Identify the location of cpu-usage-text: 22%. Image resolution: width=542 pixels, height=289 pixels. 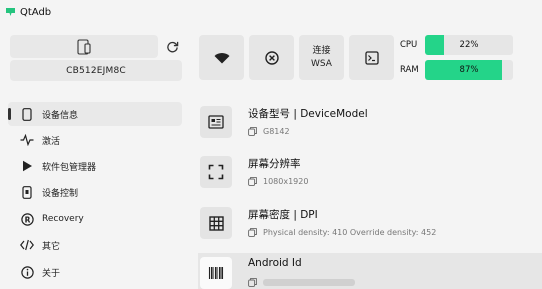
(469, 45).